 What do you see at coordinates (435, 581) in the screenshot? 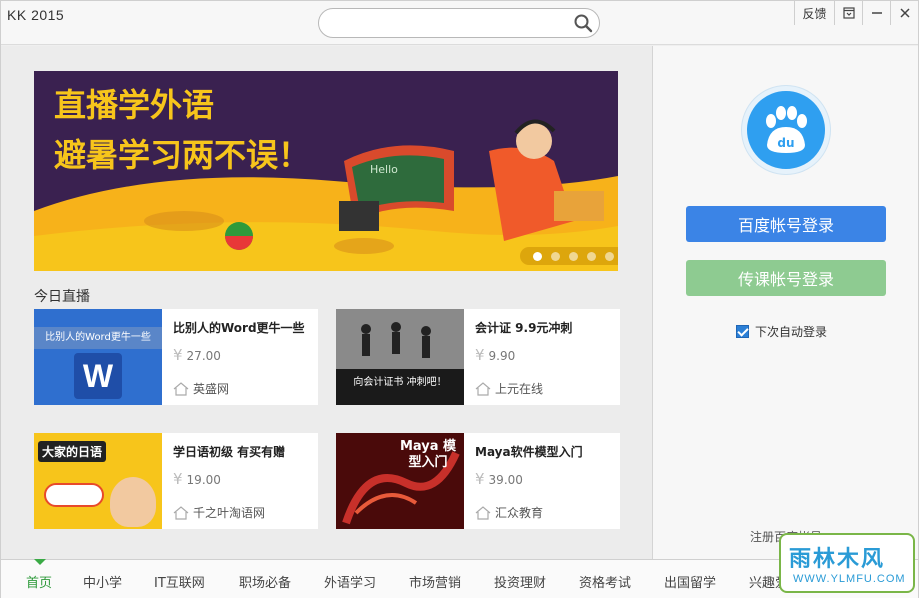
I see `nav-item-marketing: 市场营销` at bounding box center [435, 581].